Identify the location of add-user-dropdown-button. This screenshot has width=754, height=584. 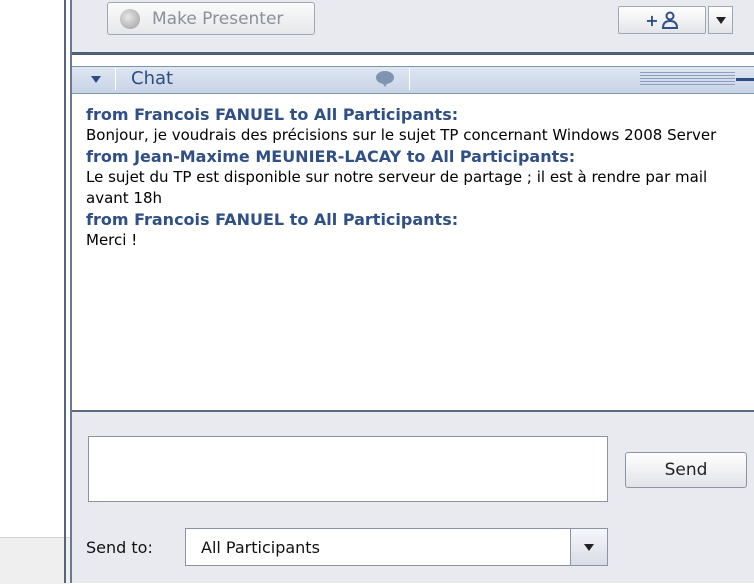
(720, 20).